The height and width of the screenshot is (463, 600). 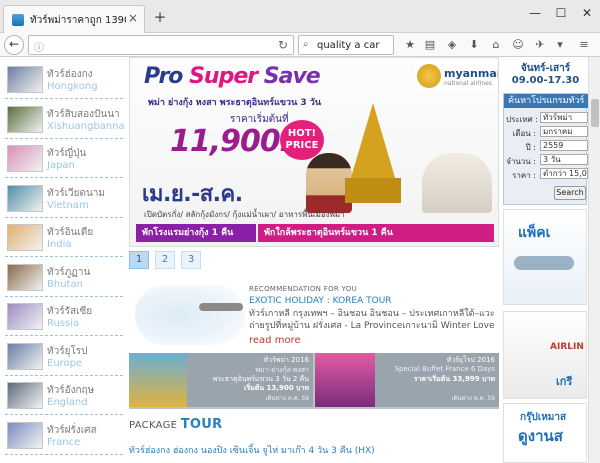 I want to click on back-arrow-icon: ←, so click(x=14, y=44).